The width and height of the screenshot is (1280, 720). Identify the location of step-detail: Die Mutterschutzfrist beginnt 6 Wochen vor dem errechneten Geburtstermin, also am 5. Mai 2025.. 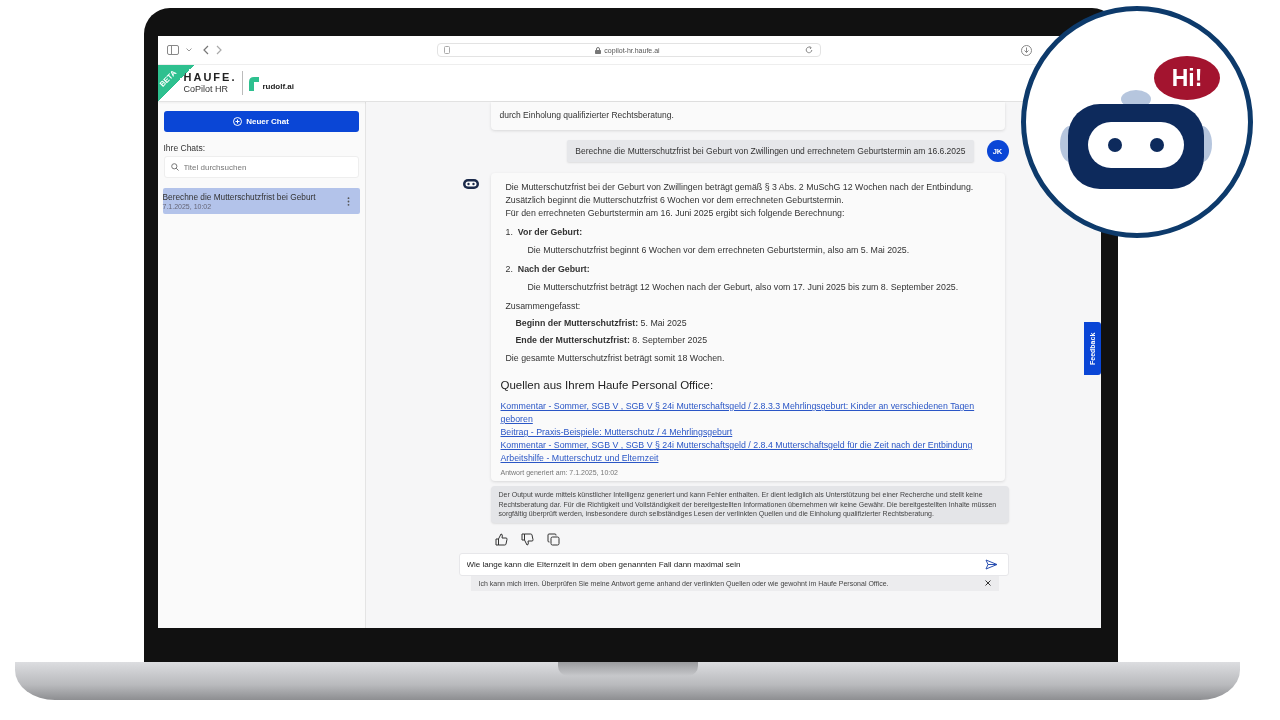
(718, 250).